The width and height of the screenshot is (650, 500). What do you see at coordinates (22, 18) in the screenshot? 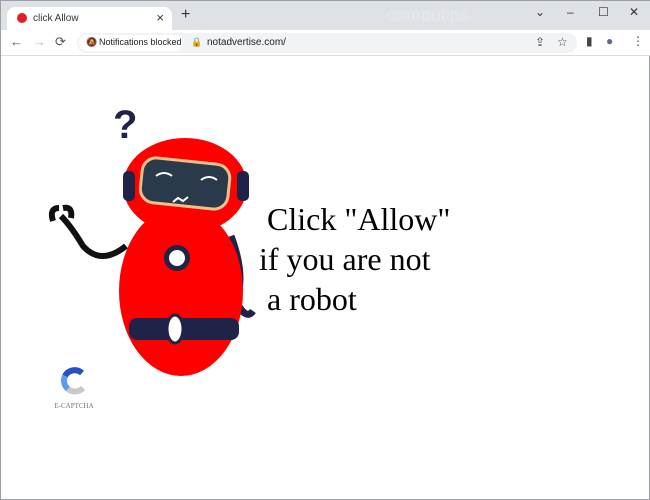
I see `favicon` at bounding box center [22, 18].